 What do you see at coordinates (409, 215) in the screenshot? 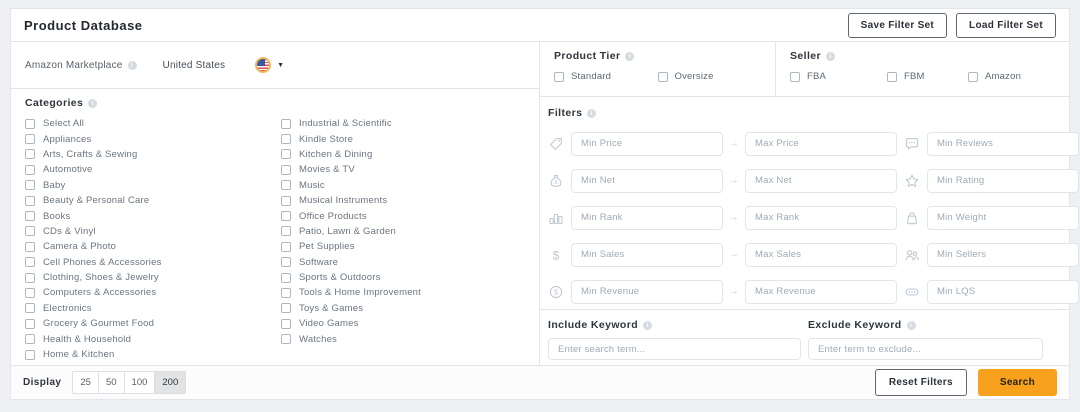
I see `category-item: Office Products` at bounding box center [409, 215].